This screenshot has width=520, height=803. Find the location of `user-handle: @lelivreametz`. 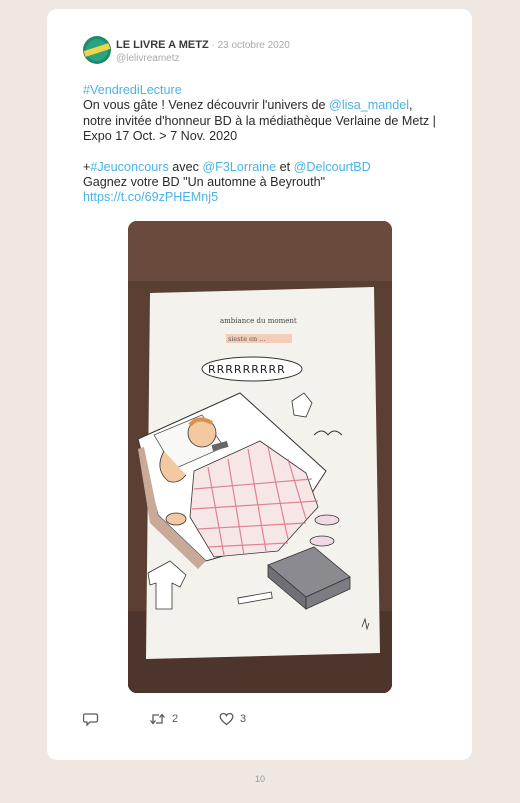

user-handle: @lelivreametz is located at coordinates (203, 59).